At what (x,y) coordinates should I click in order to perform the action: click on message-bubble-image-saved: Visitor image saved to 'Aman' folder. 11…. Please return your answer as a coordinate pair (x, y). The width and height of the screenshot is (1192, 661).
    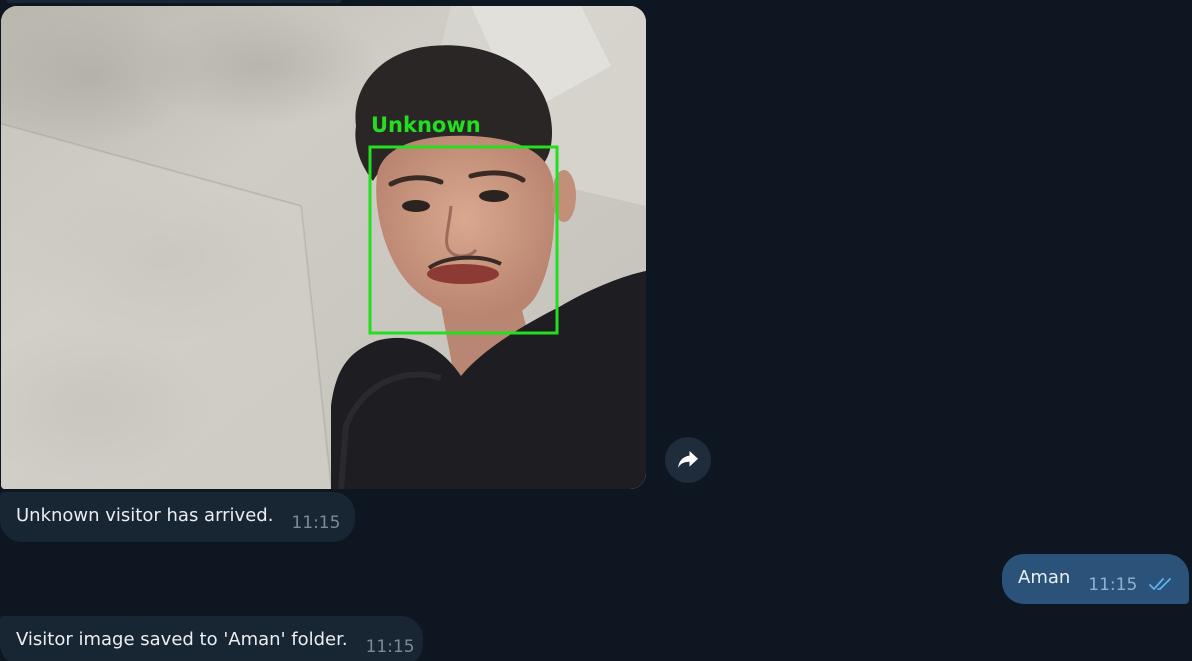
    Looking at the image, I should click on (211, 638).